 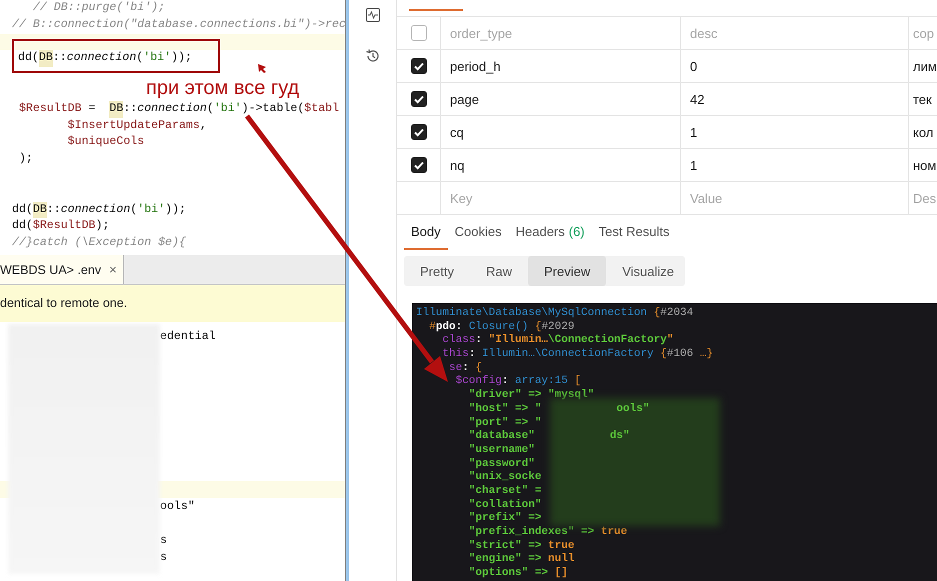 What do you see at coordinates (436, 10) in the screenshot?
I see `active-tab-indicator` at bounding box center [436, 10].